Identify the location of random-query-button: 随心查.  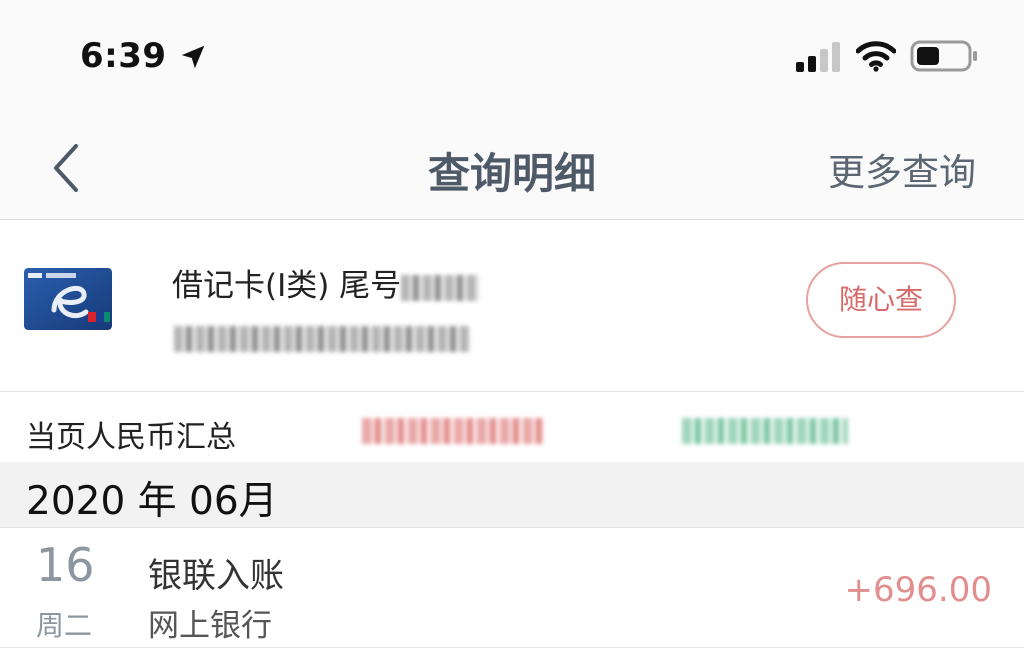
(881, 300).